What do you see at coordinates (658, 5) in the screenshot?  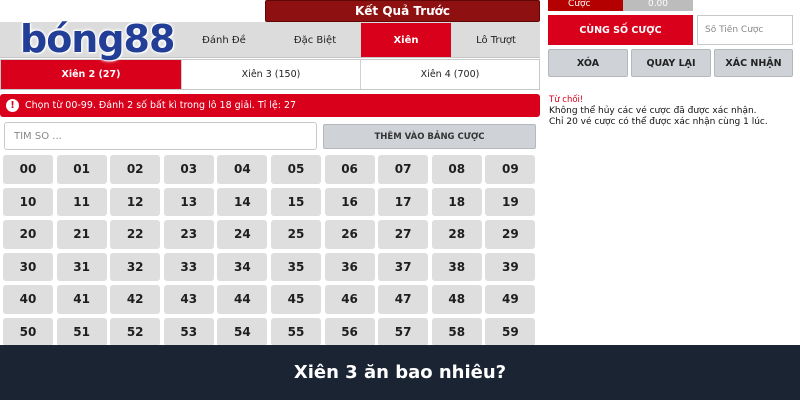 I see `bet-total-partial: 0.00` at bounding box center [658, 5].